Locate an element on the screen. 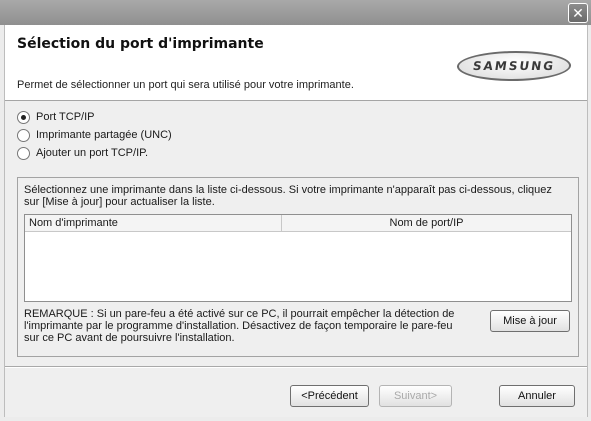 The image size is (591, 421). update-button: Mise à jour is located at coordinates (530, 321).